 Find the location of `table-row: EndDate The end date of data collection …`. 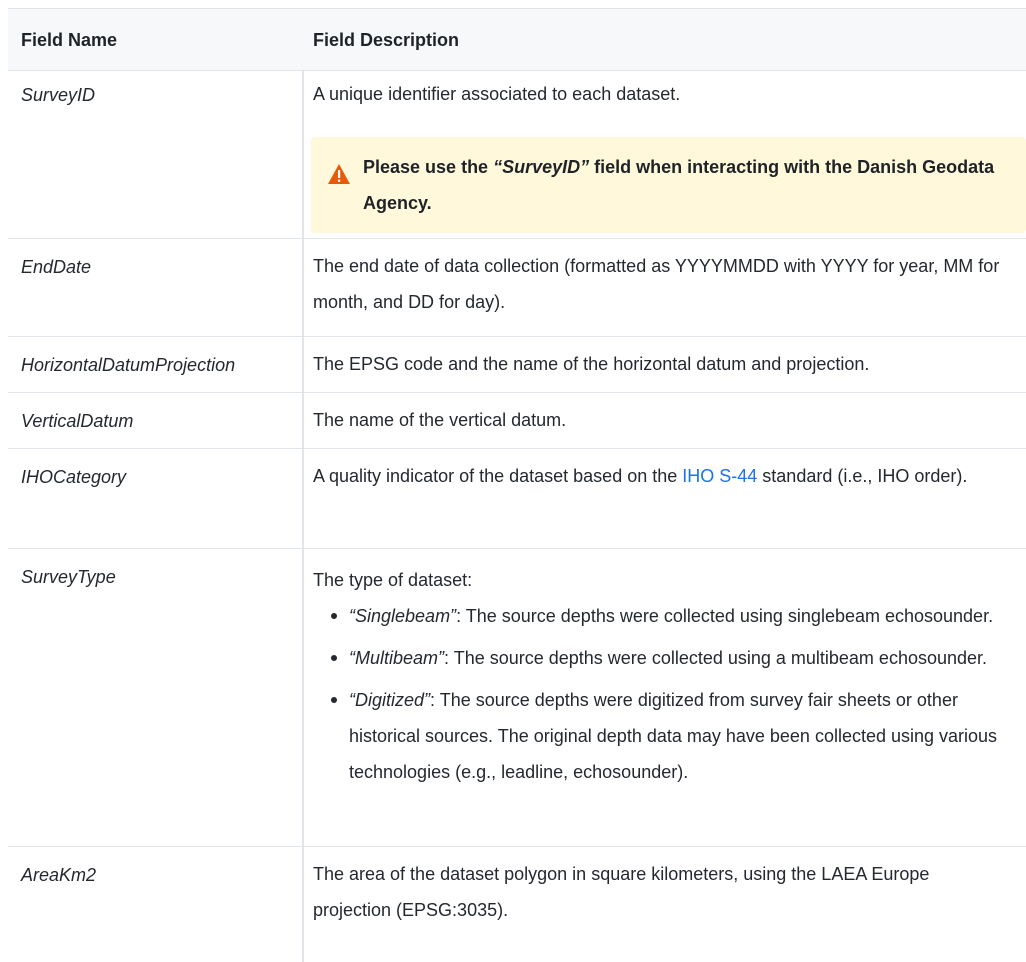

table-row: EndDate The end date of data collection … is located at coordinates (517, 287).